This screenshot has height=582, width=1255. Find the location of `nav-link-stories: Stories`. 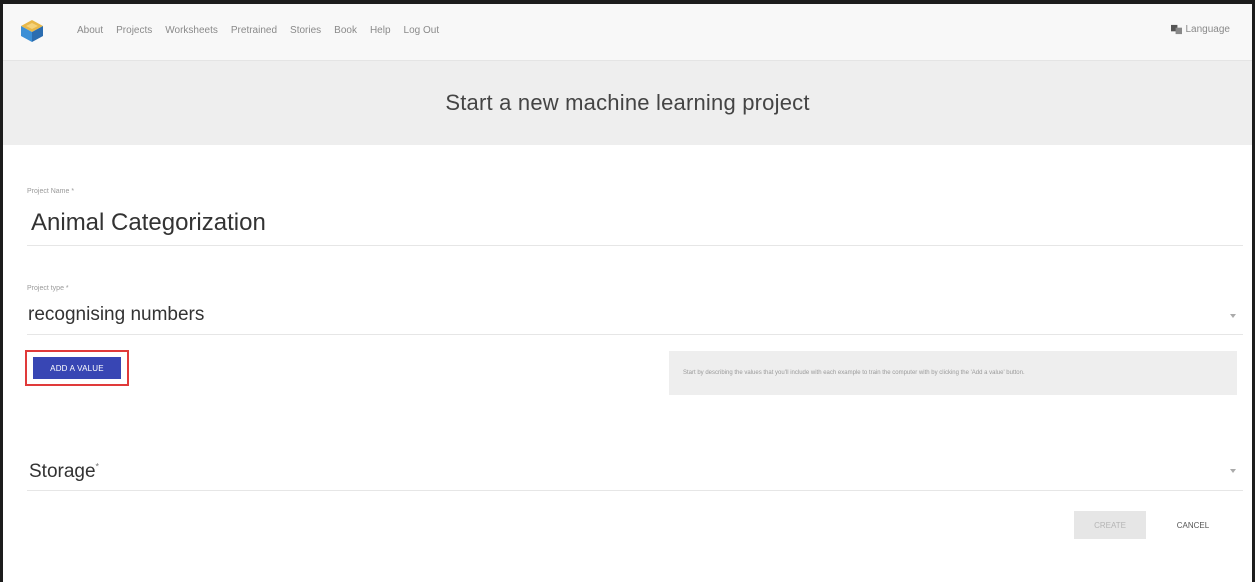

nav-link-stories: Stories is located at coordinates (305, 30).